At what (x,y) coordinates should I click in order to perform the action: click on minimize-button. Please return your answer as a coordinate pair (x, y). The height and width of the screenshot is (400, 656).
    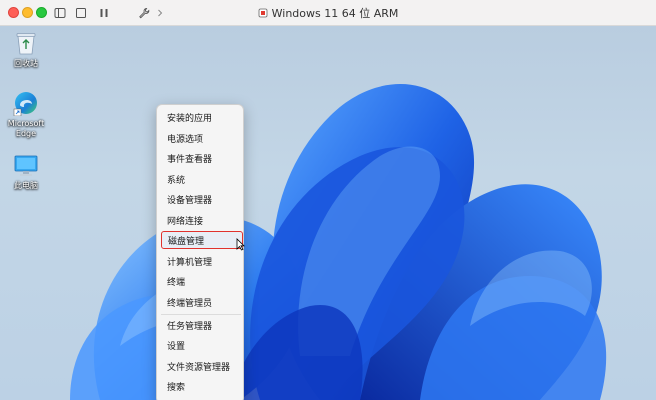
    Looking at the image, I should click on (27, 12).